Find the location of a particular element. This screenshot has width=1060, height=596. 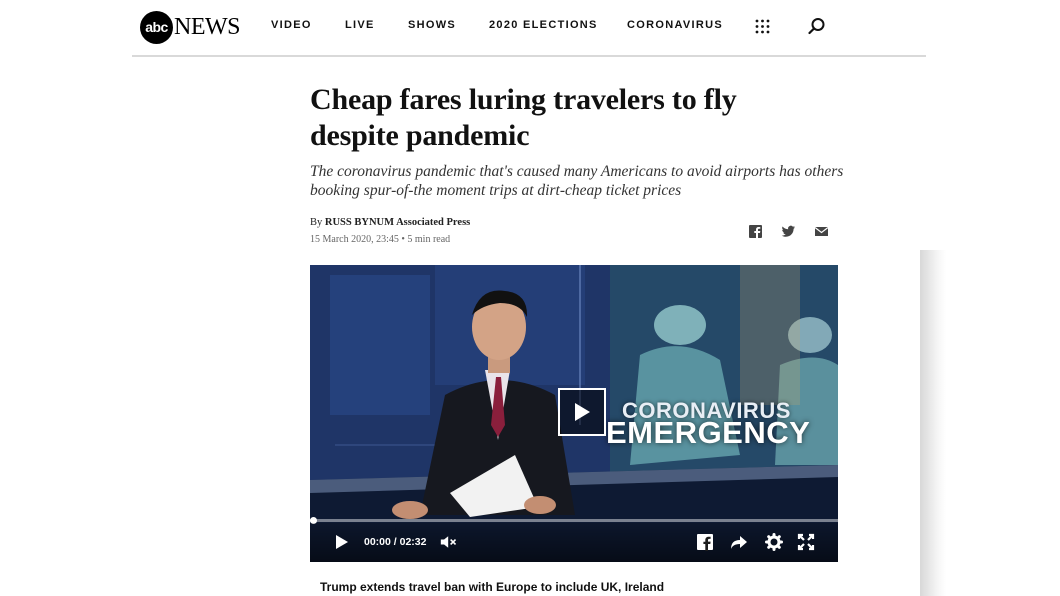

abc-news-logo: abc NEWS is located at coordinates (190, 27).